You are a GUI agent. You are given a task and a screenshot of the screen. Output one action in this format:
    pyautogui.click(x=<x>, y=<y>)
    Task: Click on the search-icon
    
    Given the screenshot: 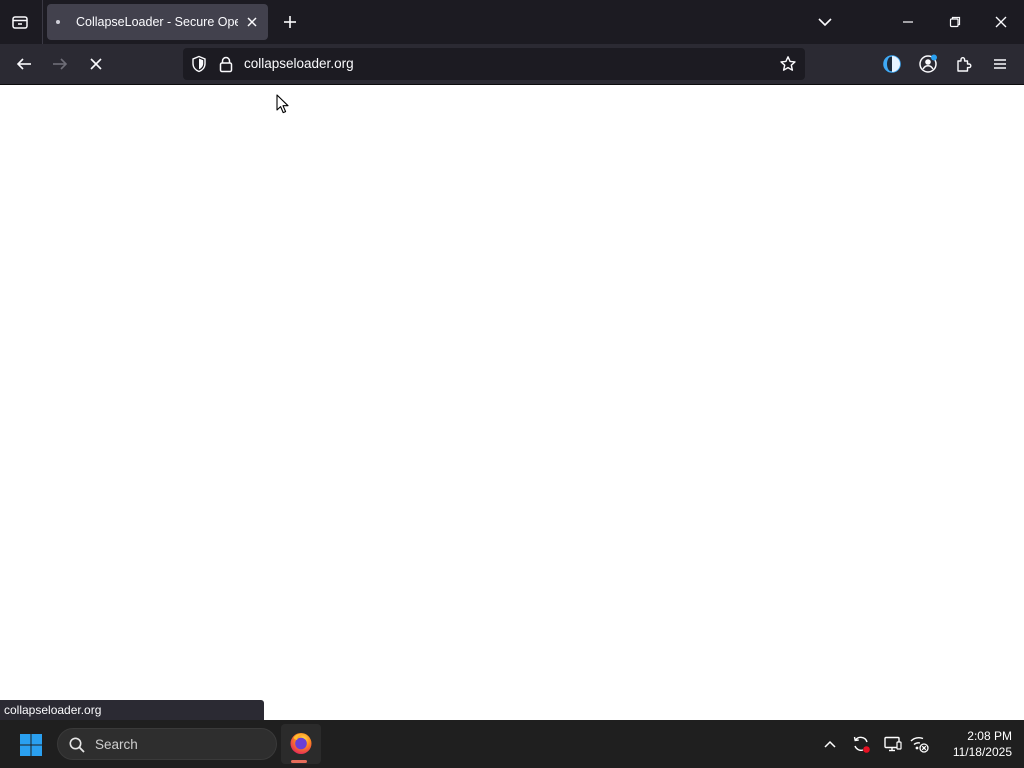 What is the action you would take?
    pyautogui.click(x=77, y=745)
    